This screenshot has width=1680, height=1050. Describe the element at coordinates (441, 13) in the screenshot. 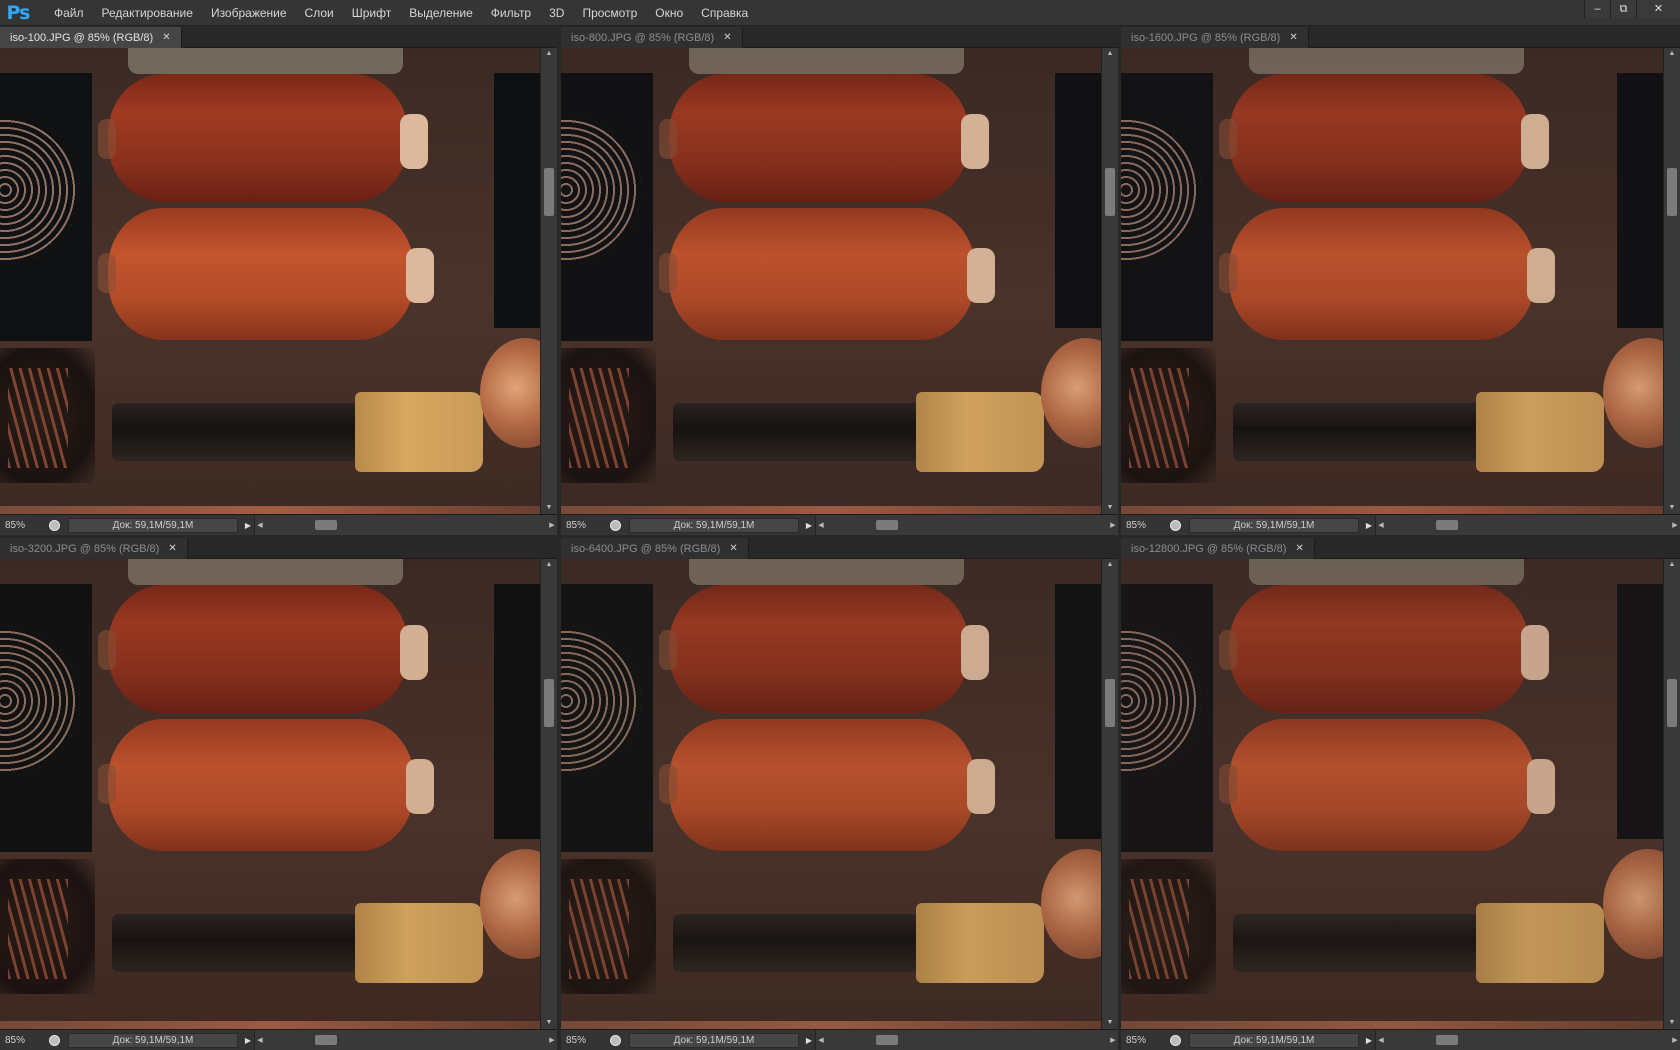

I see `menu-select: Выделение` at that location.